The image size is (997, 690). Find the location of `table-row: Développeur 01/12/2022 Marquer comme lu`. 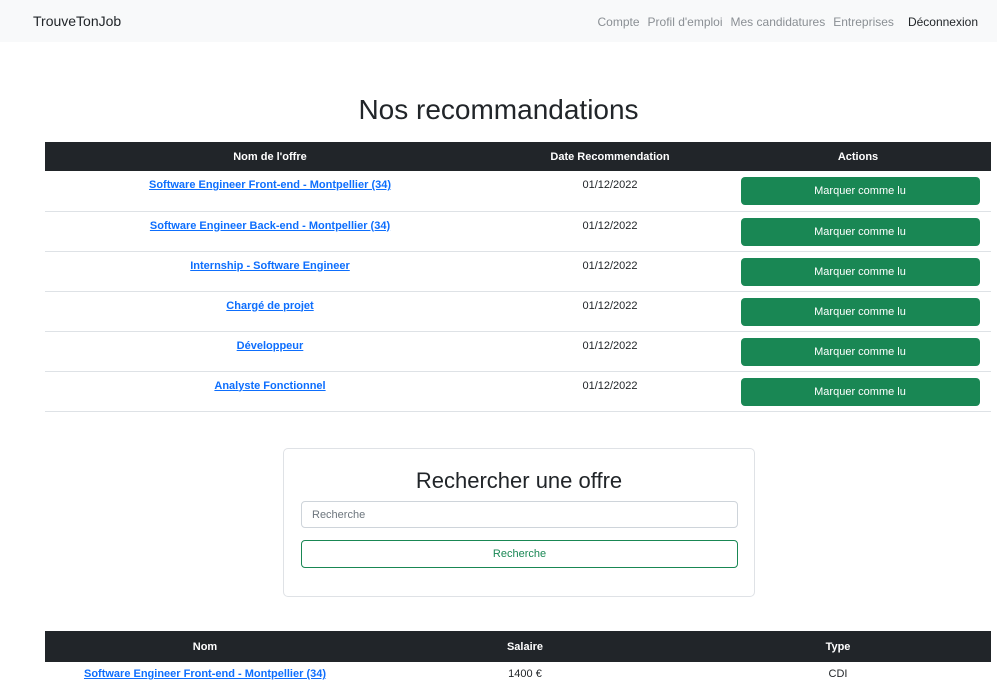

table-row: Développeur 01/12/2022 Marquer comme lu is located at coordinates (518, 351).